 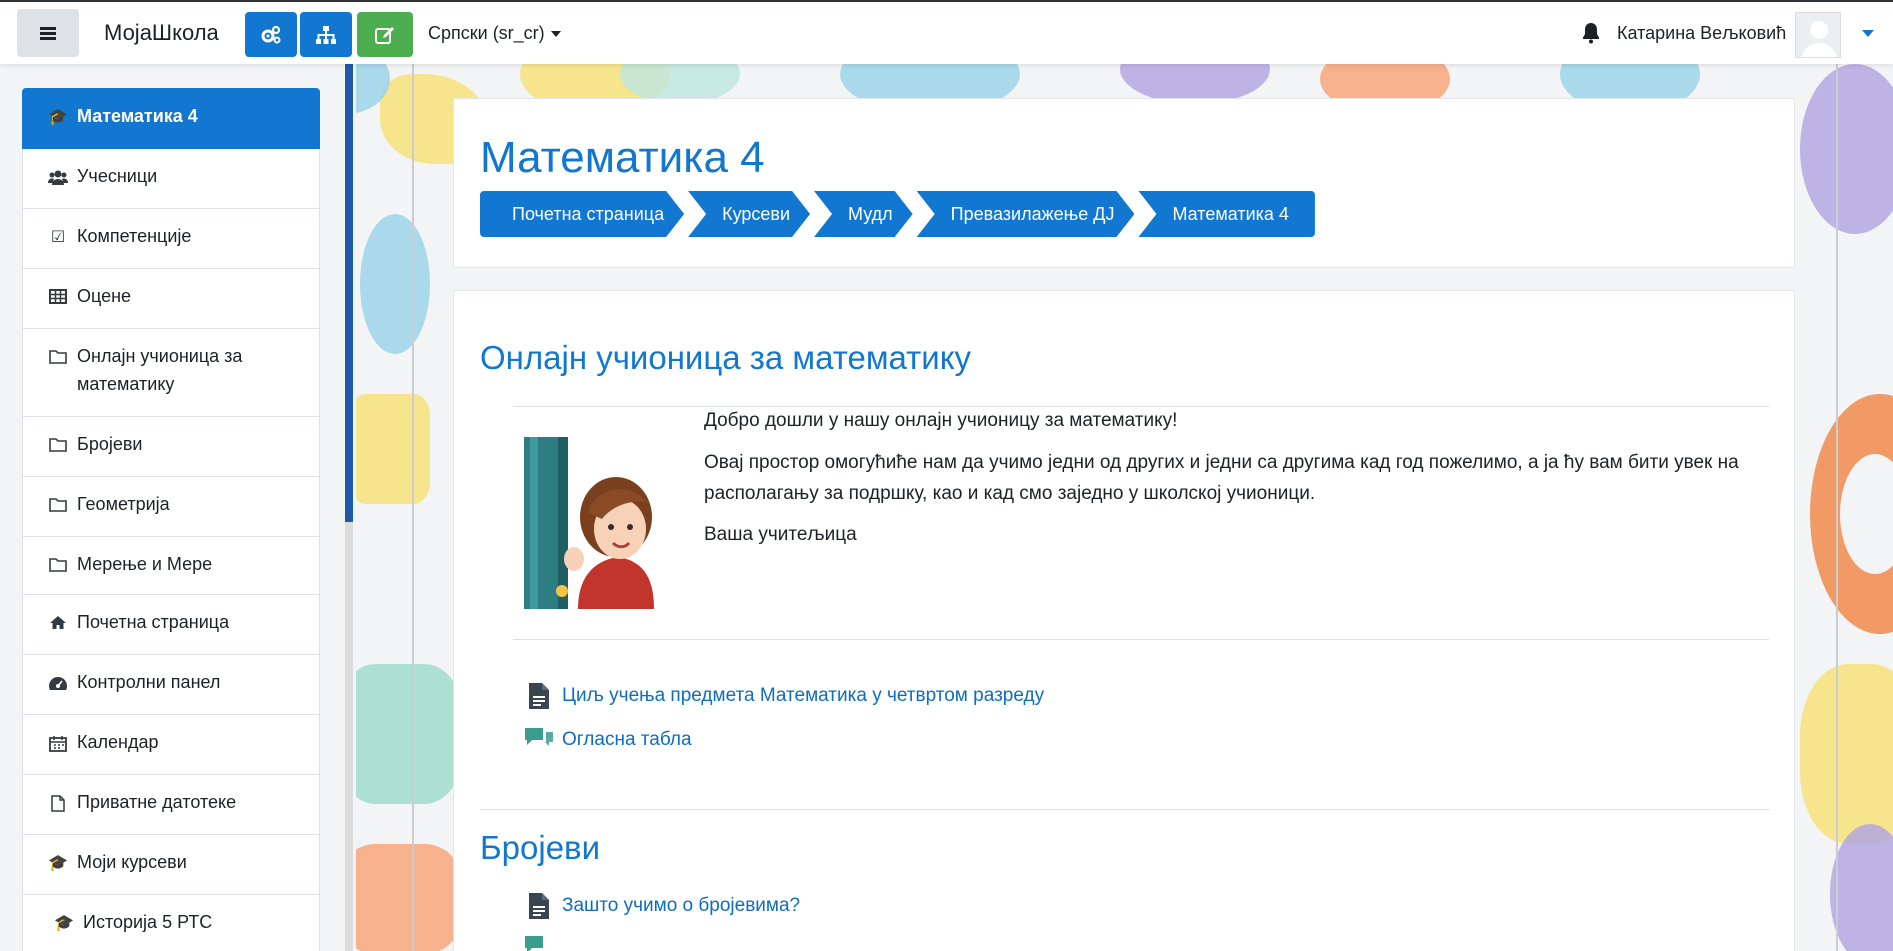 I want to click on drawer-item-section-measurement: Мерење и Мере, so click(x=171, y=567).